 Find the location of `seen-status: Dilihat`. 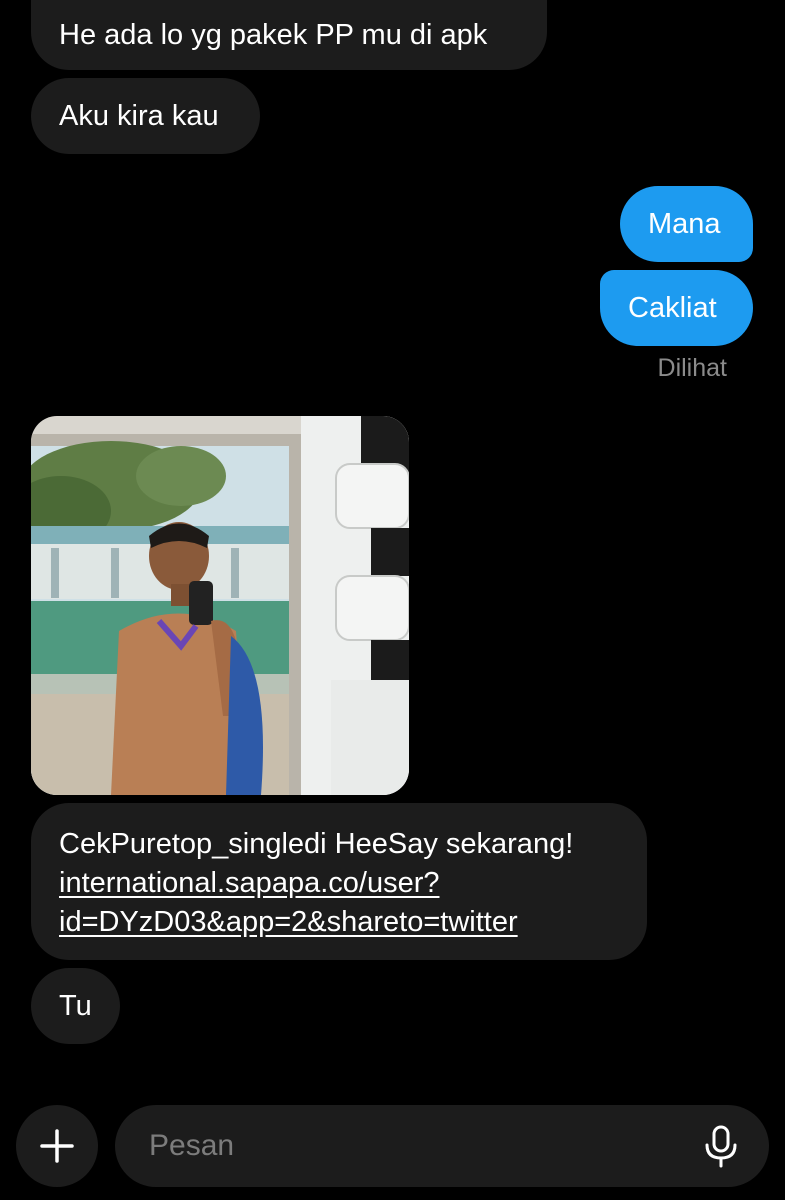

seen-status: Dilihat is located at coordinates (692, 368).